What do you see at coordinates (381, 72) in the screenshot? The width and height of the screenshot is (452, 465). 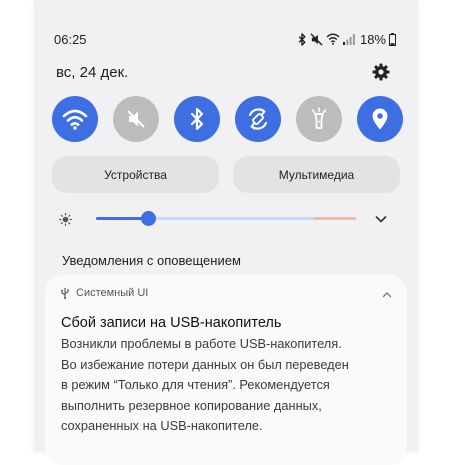 I see `gear-icon` at bounding box center [381, 72].